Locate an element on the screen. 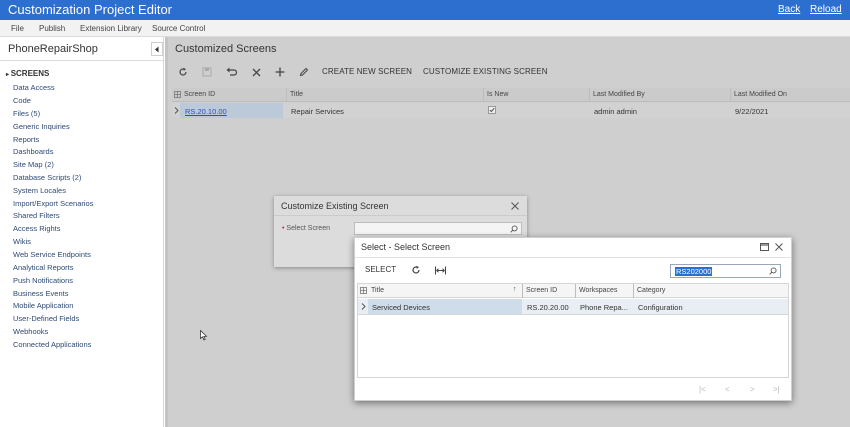  sidebar-item-dashboards: Dashboards is located at coordinates (33, 151).